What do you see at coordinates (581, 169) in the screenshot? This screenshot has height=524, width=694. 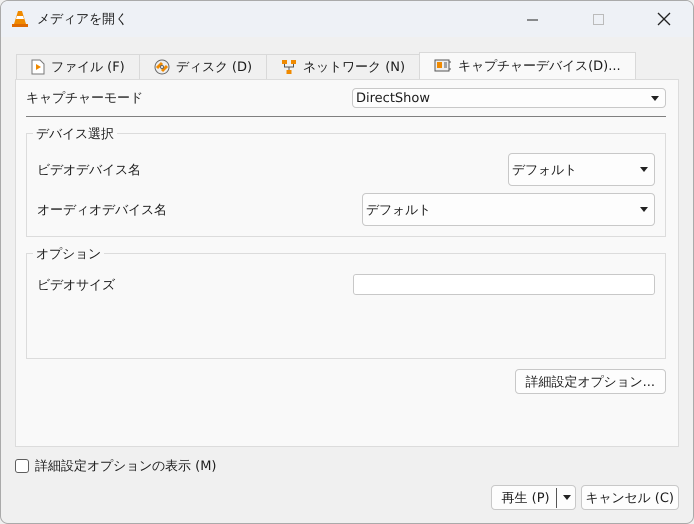 I see `video-device-dropdown: デフォルト` at bounding box center [581, 169].